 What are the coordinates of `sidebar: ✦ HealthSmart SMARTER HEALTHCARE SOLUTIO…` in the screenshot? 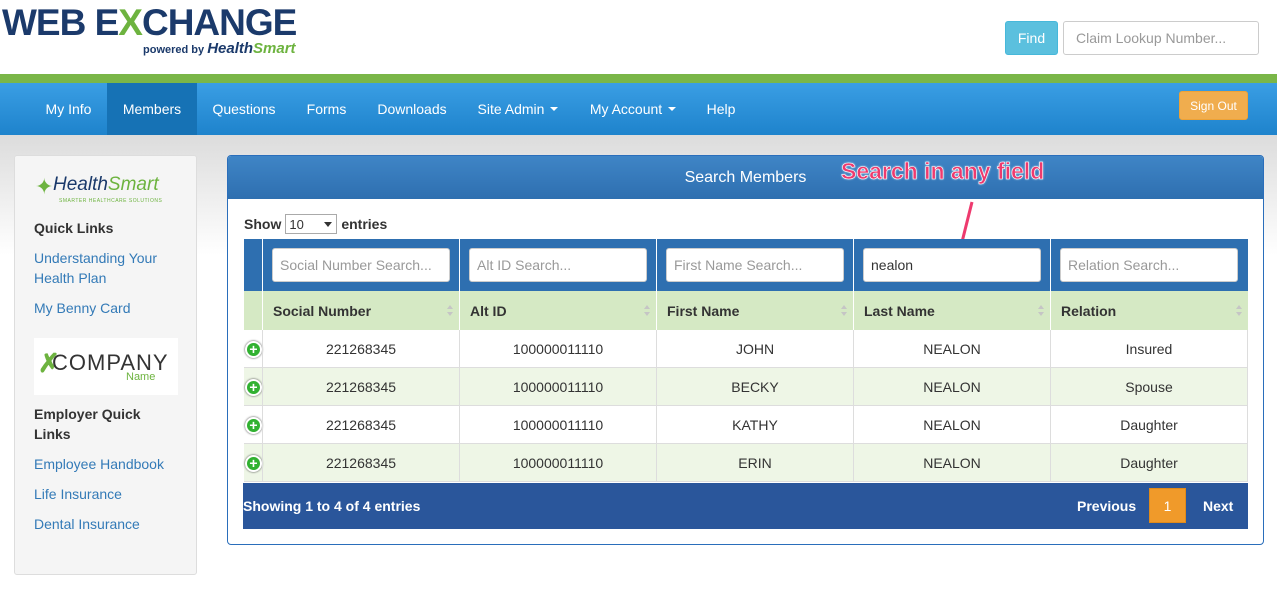 It's located at (105, 365).